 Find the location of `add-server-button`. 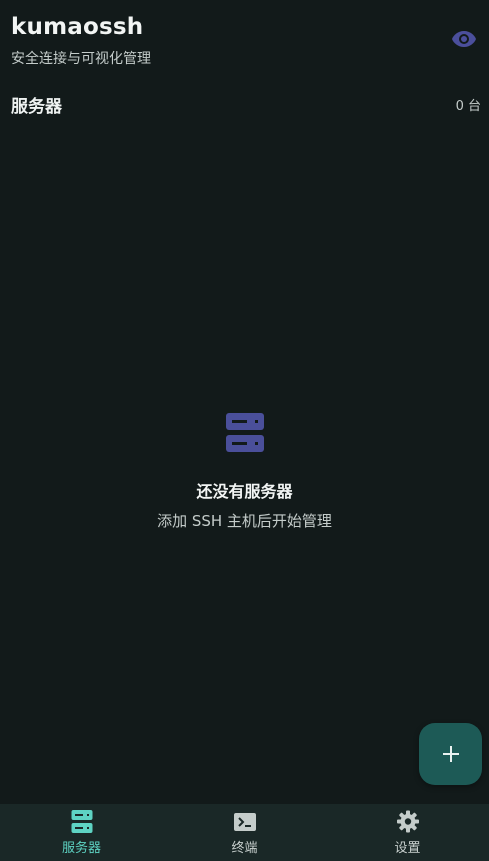

add-server-button is located at coordinates (450, 754).